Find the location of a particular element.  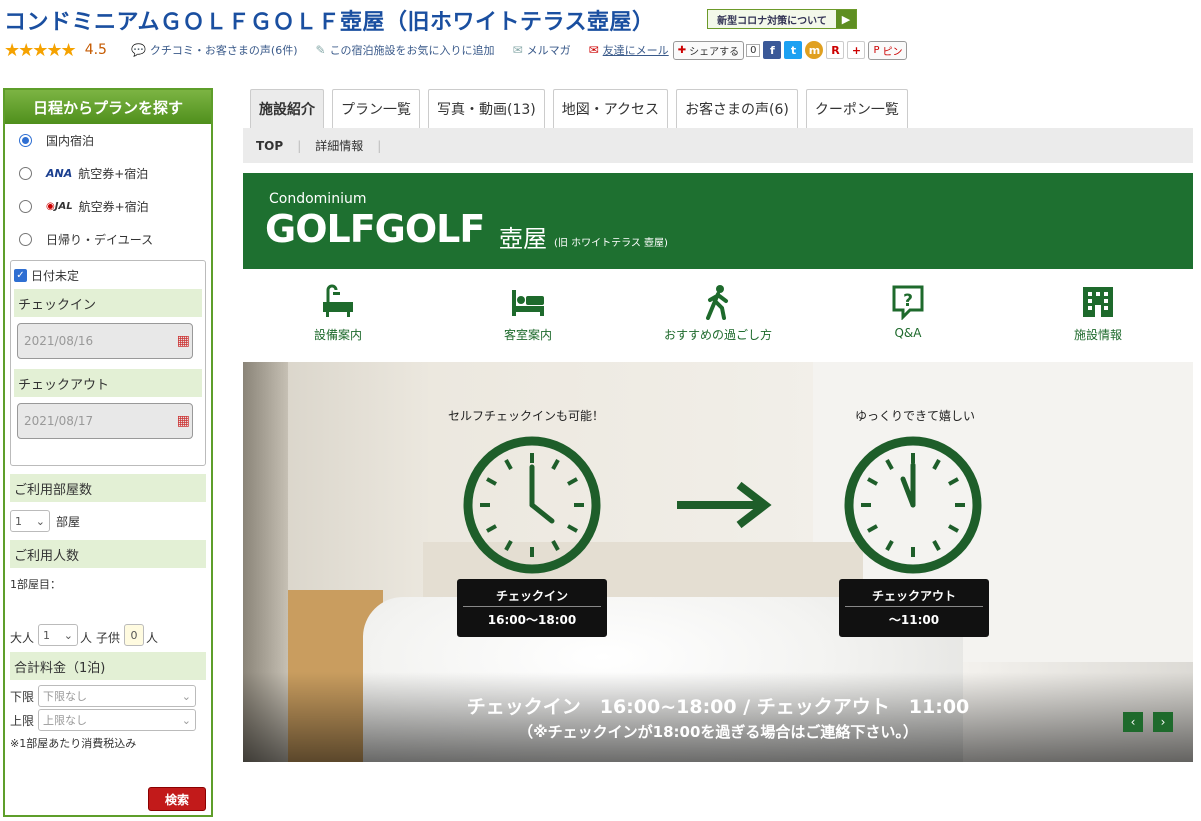

speech-bubble-icon: 💬 is located at coordinates (138, 50).